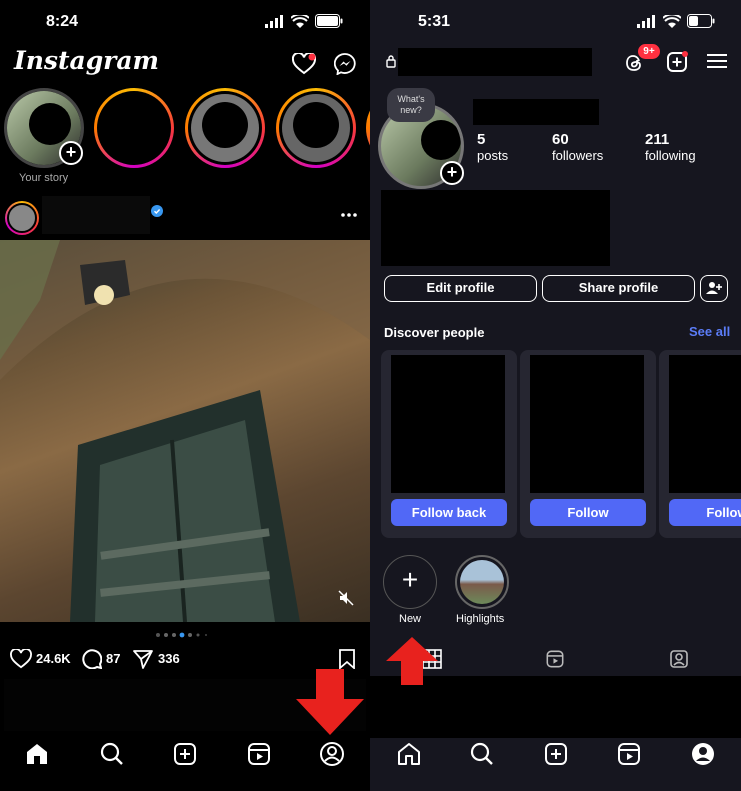 Image resolution: width=741 pixels, height=791 pixels. What do you see at coordinates (44, 178) in the screenshot?
I see `your-story-label: Your story` at bounding box center [44, 178].